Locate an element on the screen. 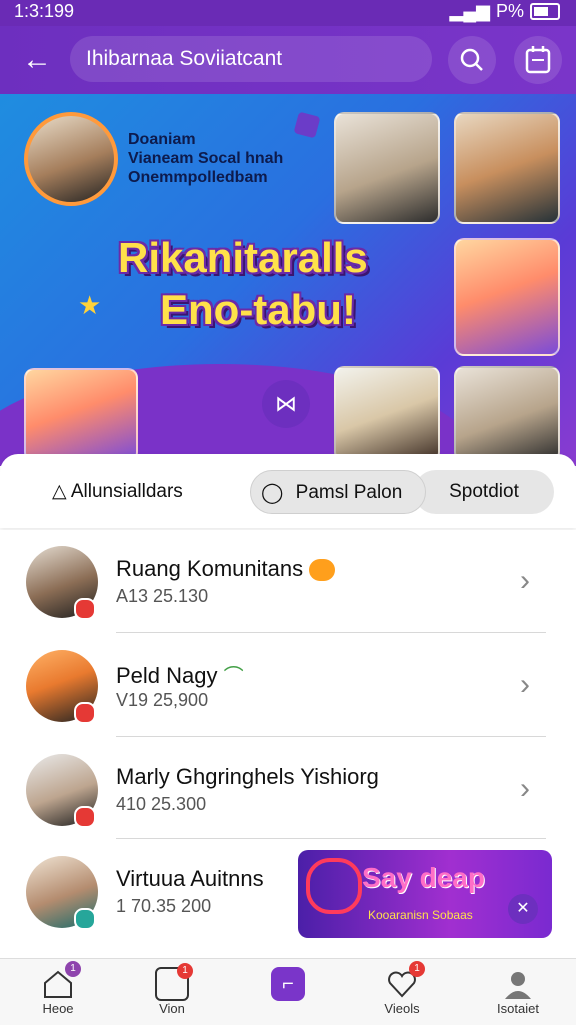 Image resolution: width=576 pixels, height=1025 pixels. nav-vion: 1 Vion is located at coordinates (172, 989).